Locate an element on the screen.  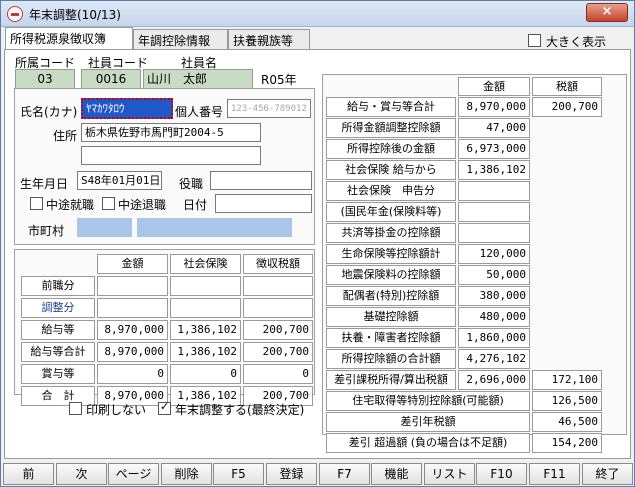
mid-join-checkbox is located at coordinates (36, 203).